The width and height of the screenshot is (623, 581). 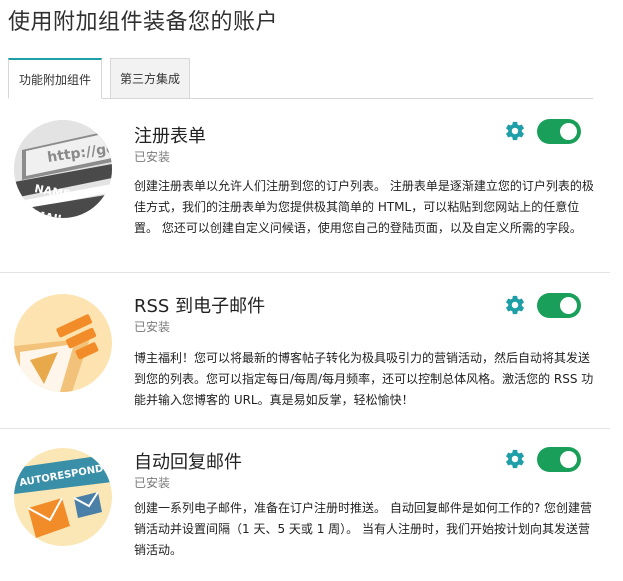 I want to click on autoresponder-envelopes-icon: AUTORESPOND, so click(x=63, y=497).